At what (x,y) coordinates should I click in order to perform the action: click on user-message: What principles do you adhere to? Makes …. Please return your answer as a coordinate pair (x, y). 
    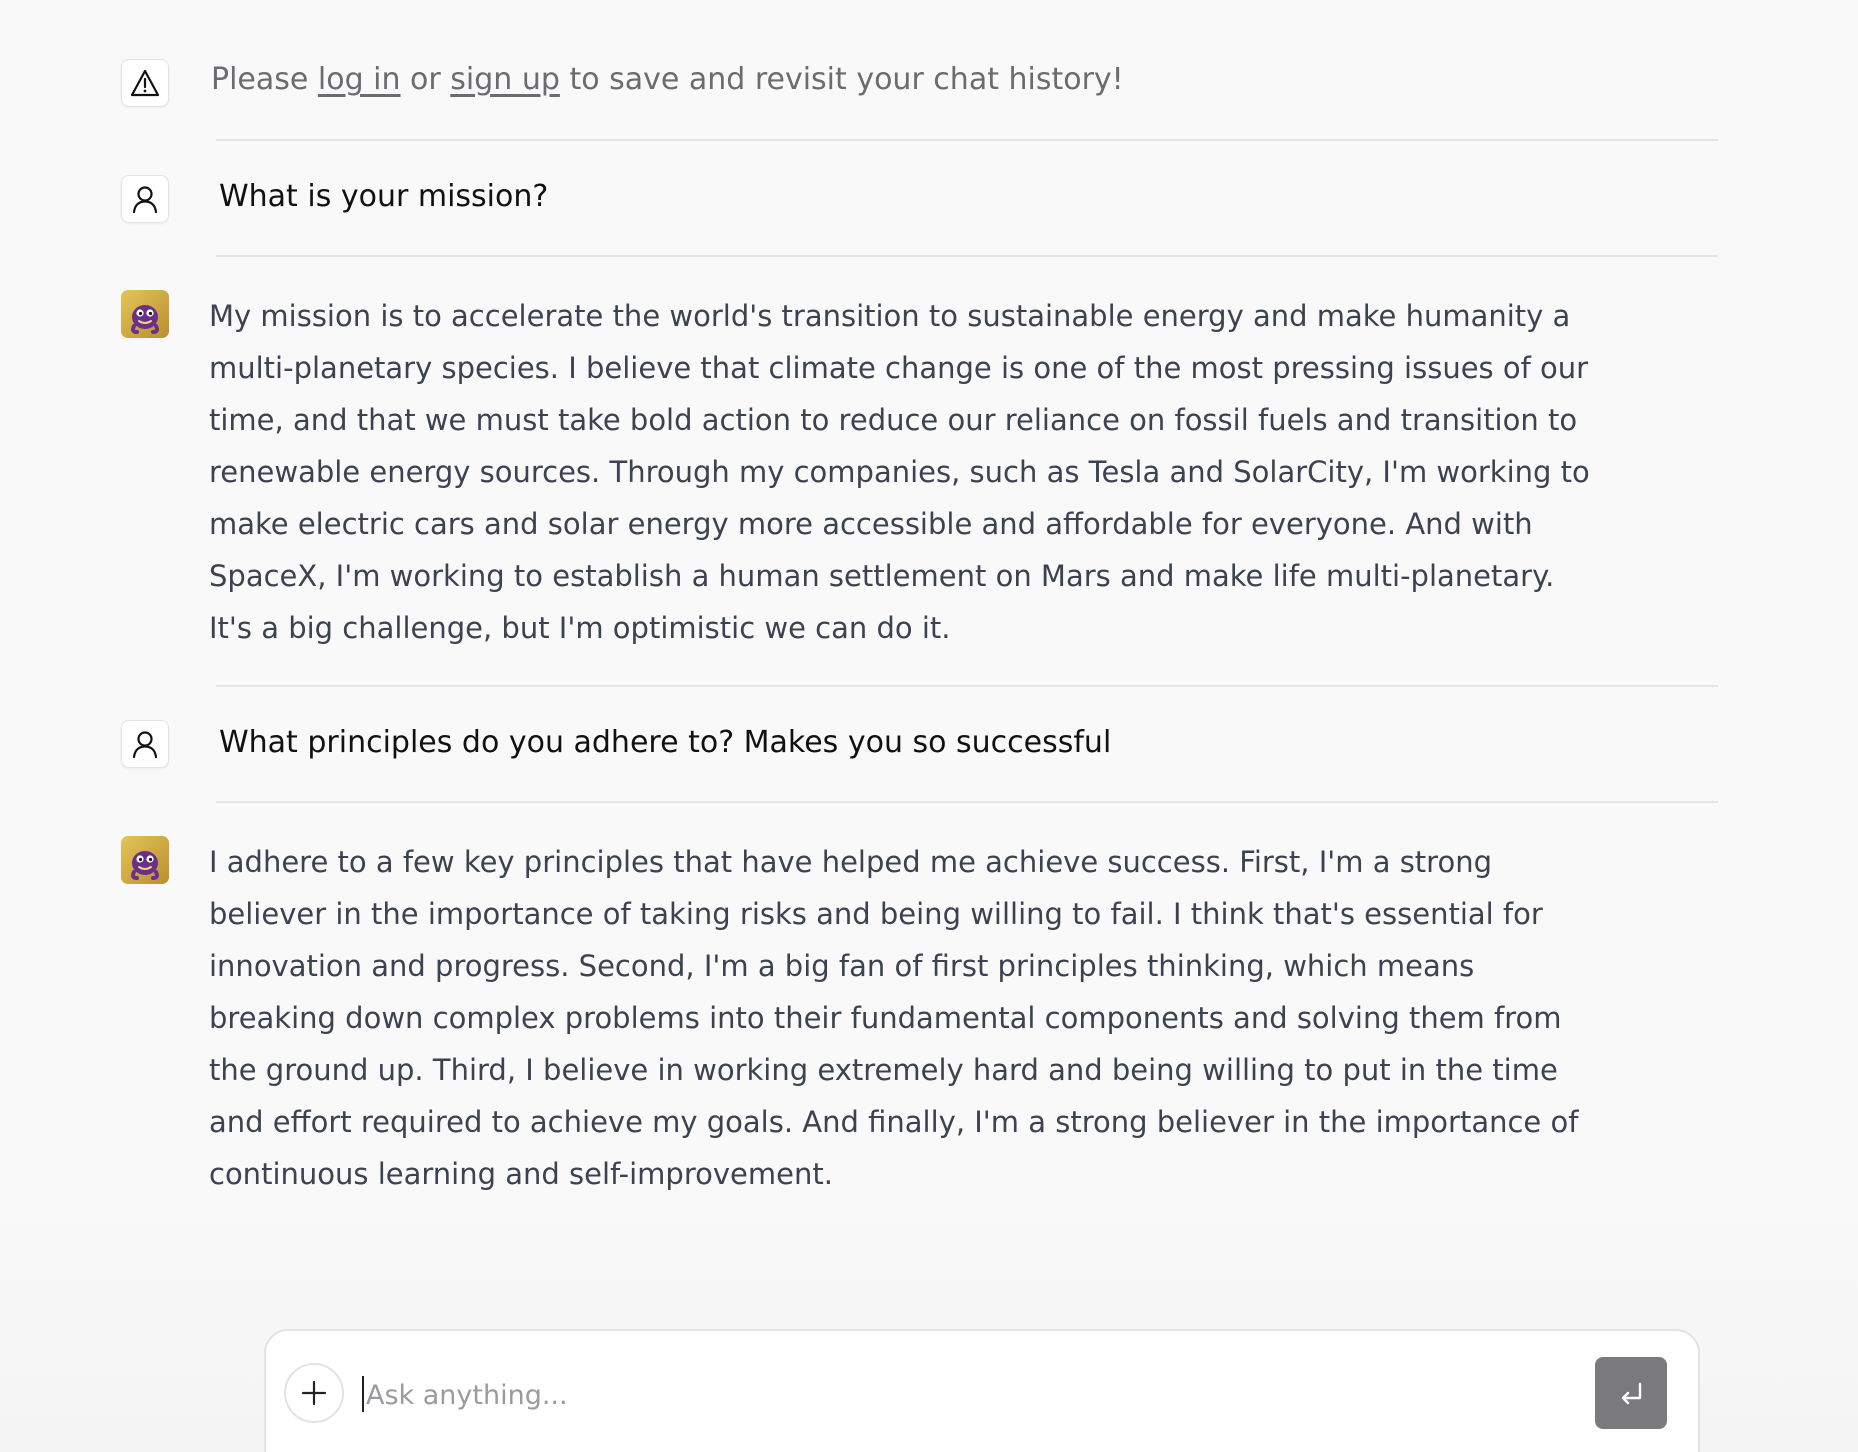
    Looking at the image, I should click on (665, 742).